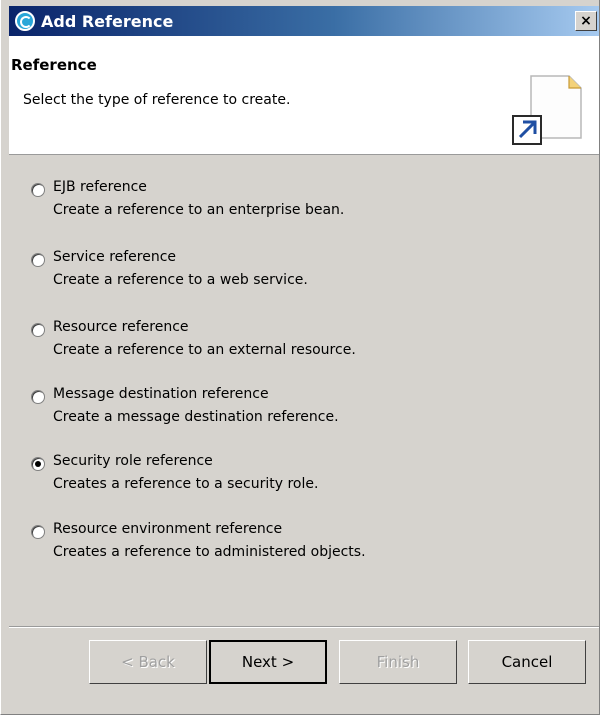  What do you see at coordinates (304, 21) in the screenshot?
I see `title-bar: Add Reference ×` at bounding box center [304, 21].